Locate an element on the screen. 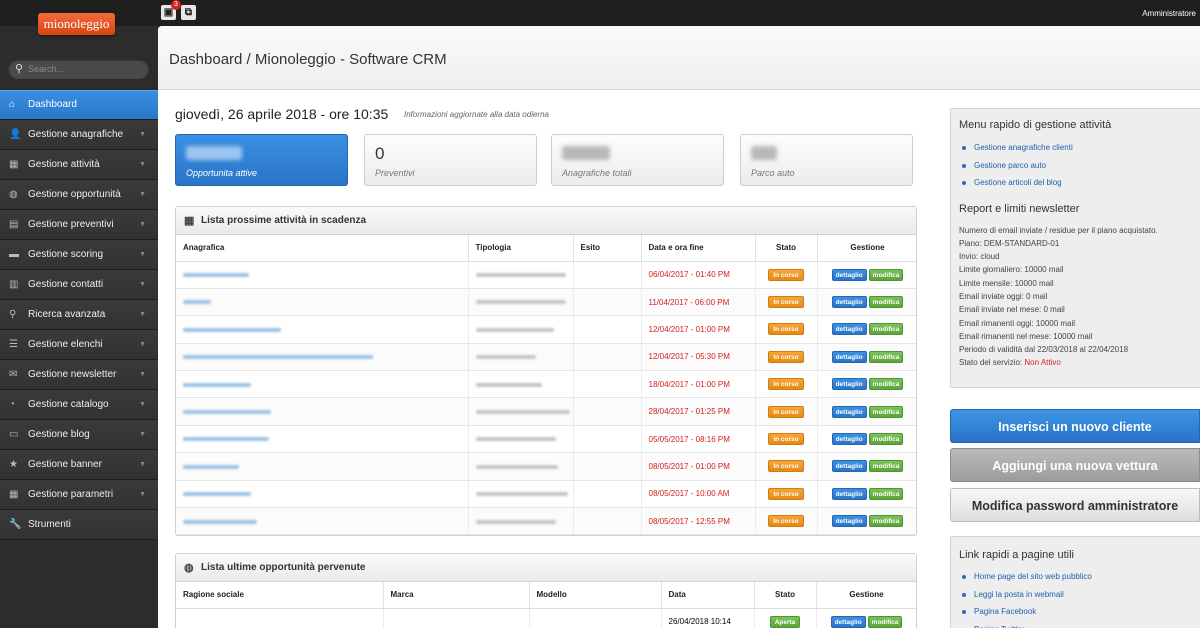  add-car-button: Aggiungi una nuova vettura is located at coordinates (1075, 465).